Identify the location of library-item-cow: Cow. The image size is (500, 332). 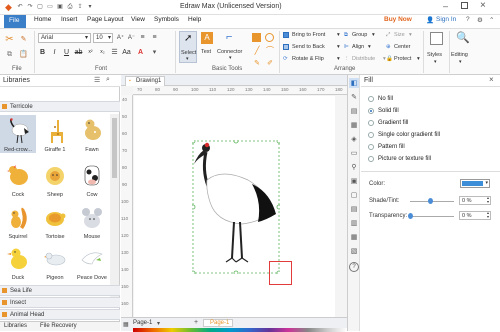
(92, 179).